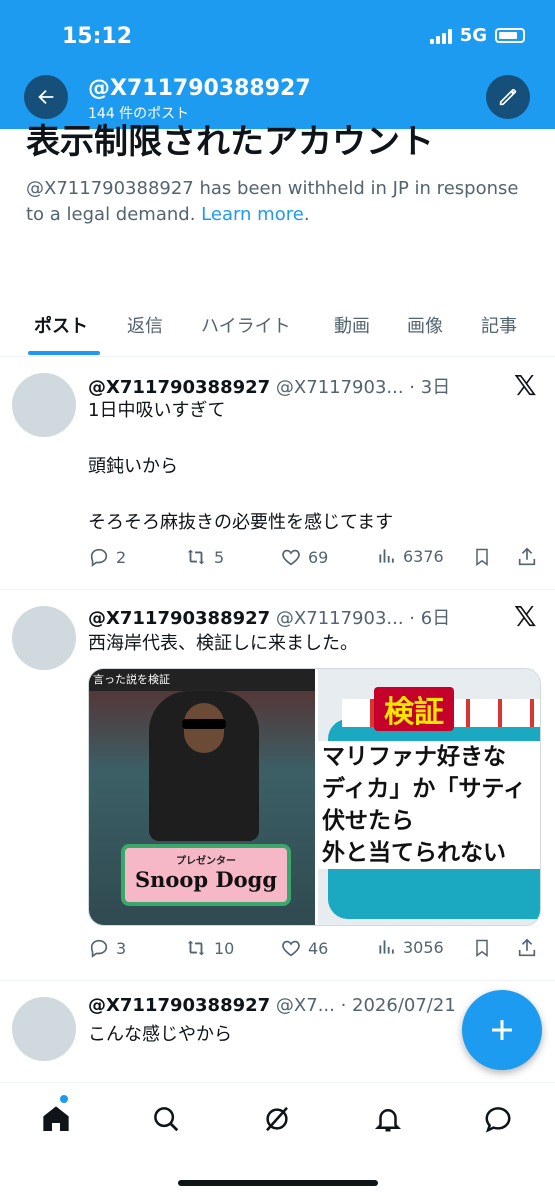  I want to click on tweet-actions: 3 10 46 3056, so click(313, 949).